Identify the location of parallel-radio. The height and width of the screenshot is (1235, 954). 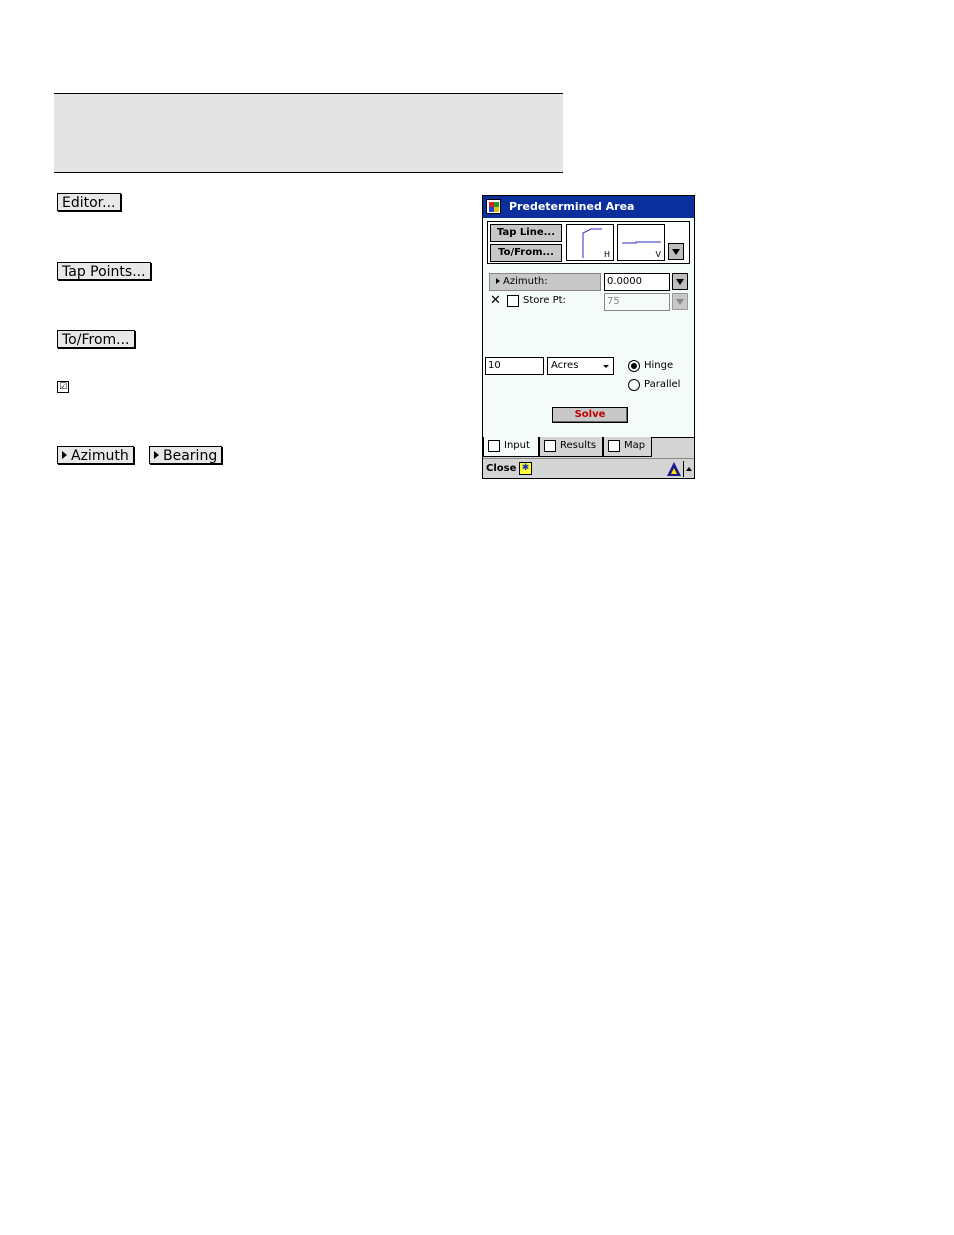
(634, 385).